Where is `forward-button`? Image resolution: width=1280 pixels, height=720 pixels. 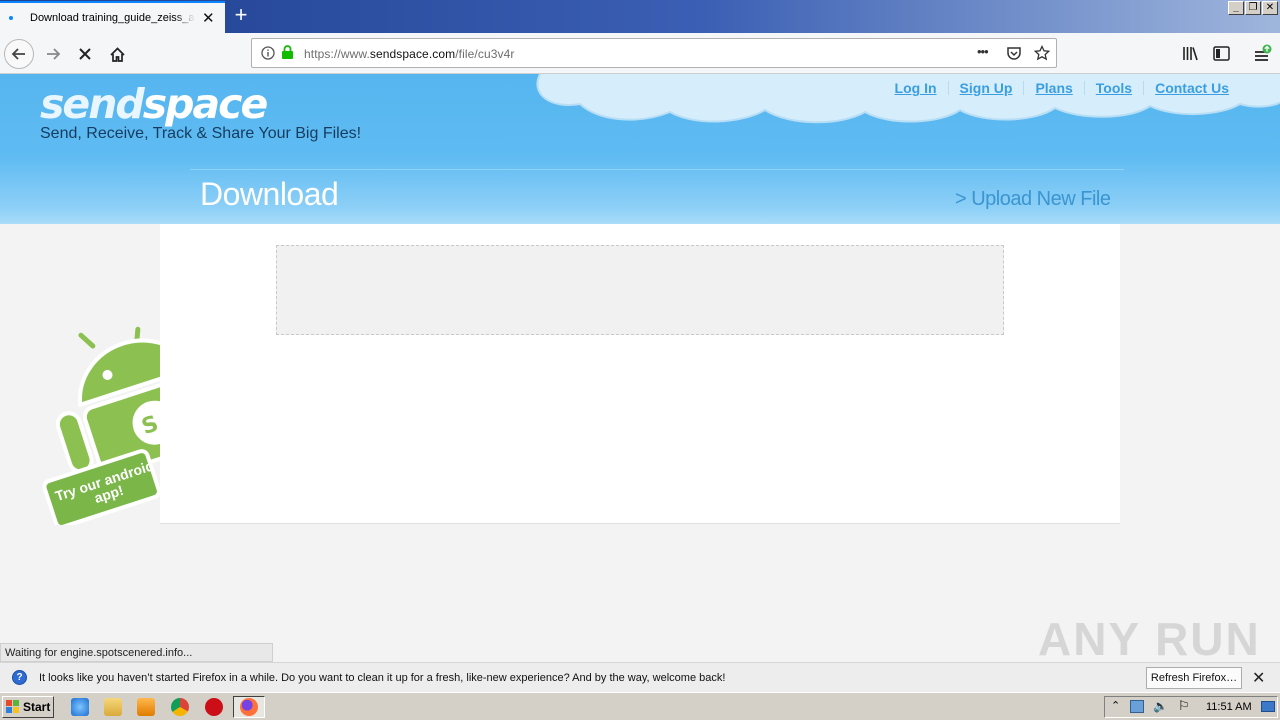
forward-button is located at coordinates (53, 54).